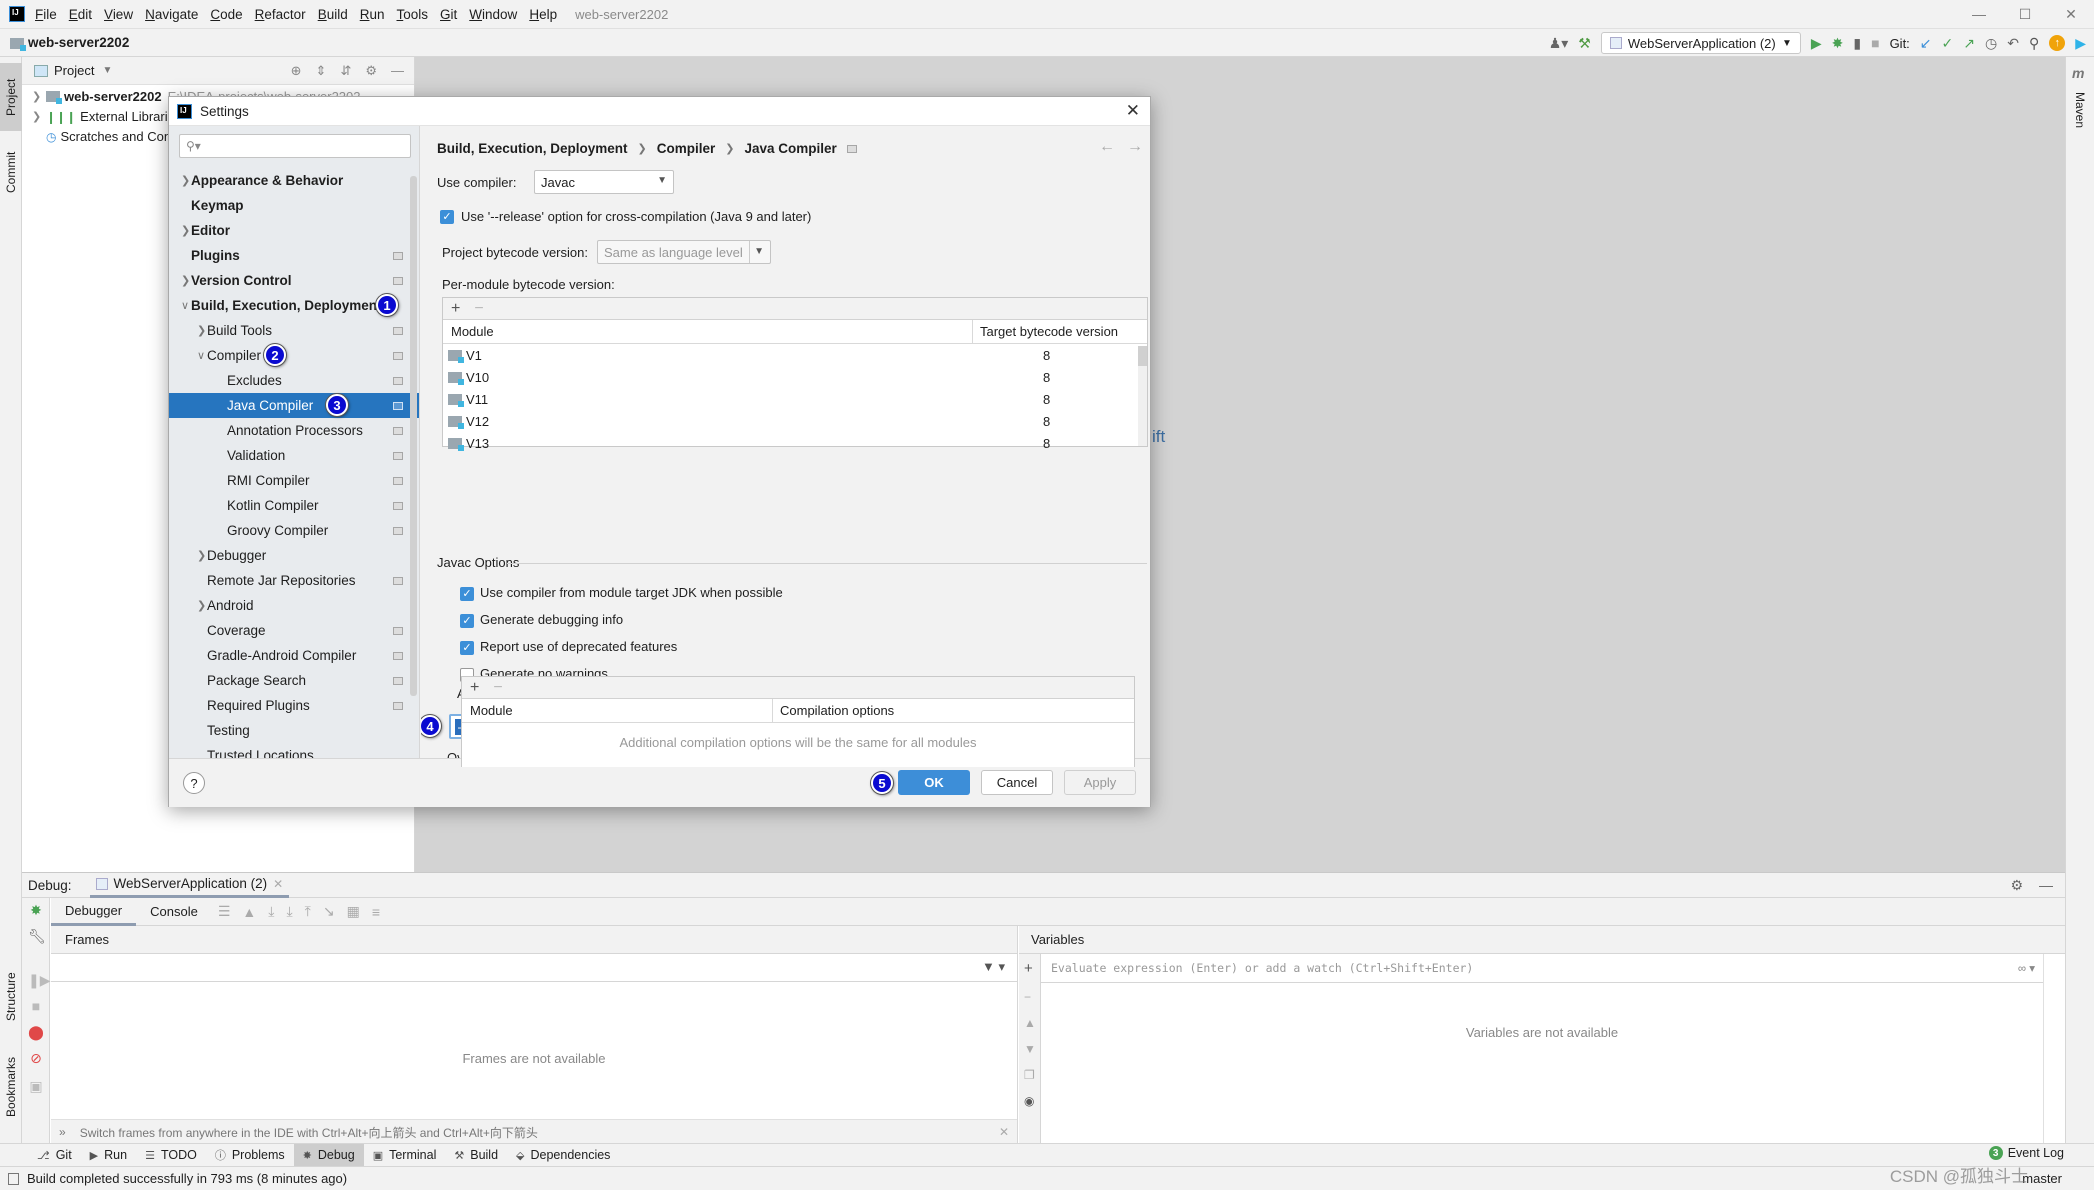 This screenshot has width=2094, height=1190. I want to click on menu-git: Git, so click(448, 14).